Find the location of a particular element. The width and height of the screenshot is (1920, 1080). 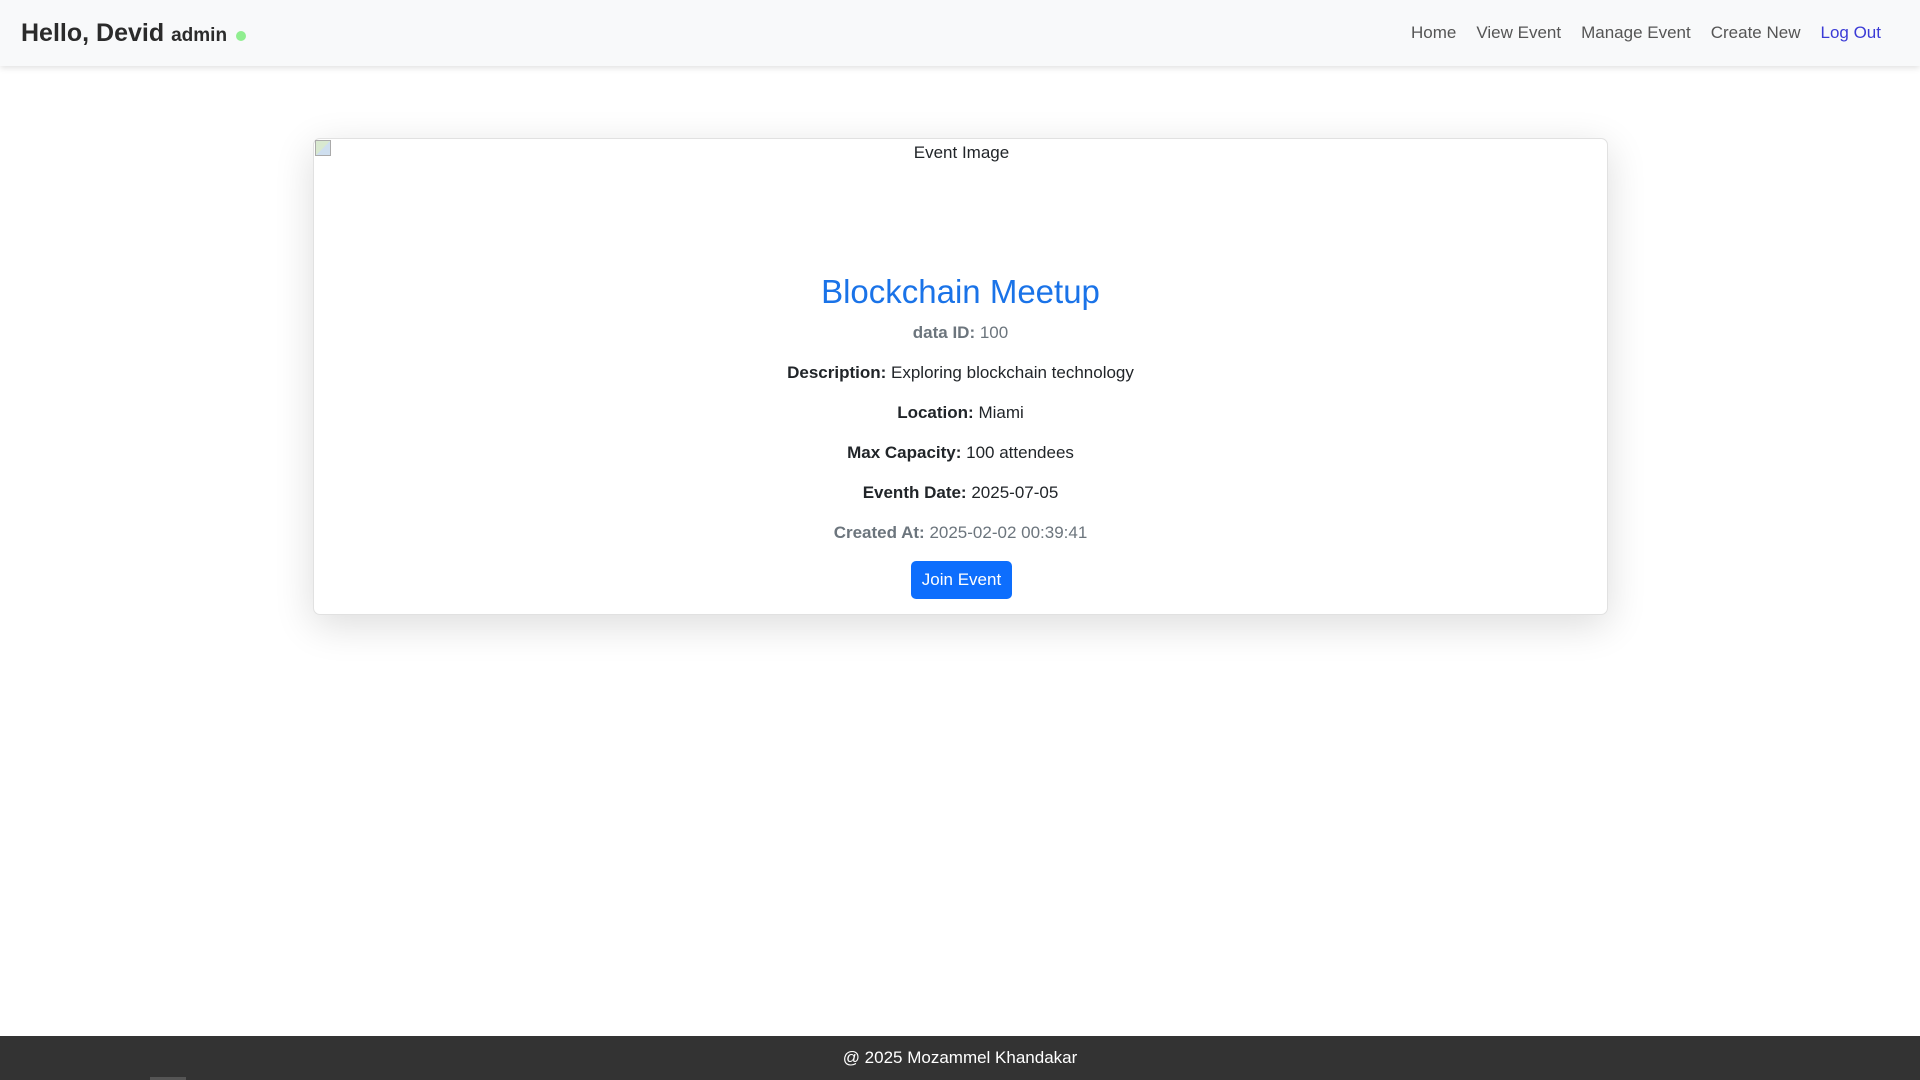

event-date-row: Eventh Date: 2025-07-05 is located at coordinates (960, 493).